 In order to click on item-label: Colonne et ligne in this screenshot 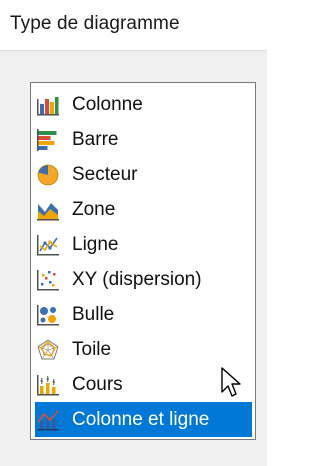, I will do `click(141, 419)`.